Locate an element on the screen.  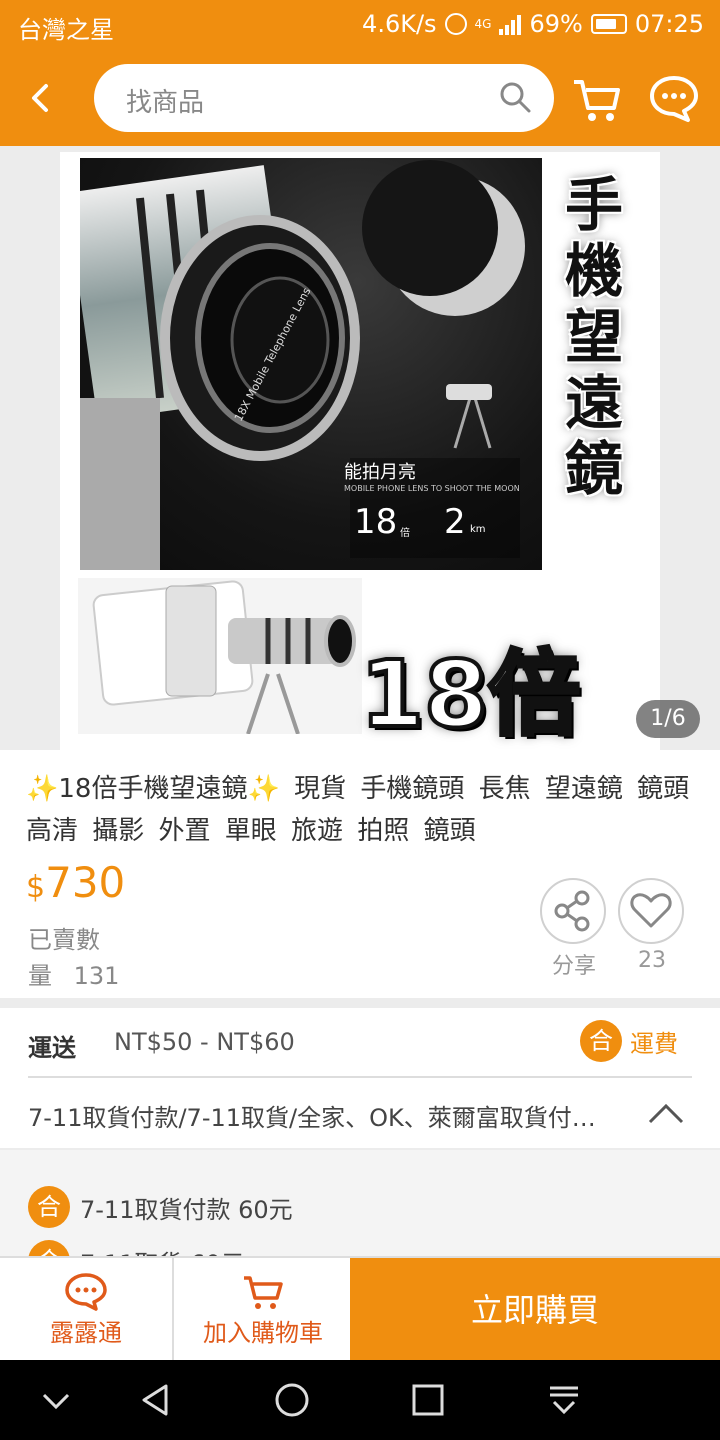
chevron-up-icon is located at coordinates (666, 1113).